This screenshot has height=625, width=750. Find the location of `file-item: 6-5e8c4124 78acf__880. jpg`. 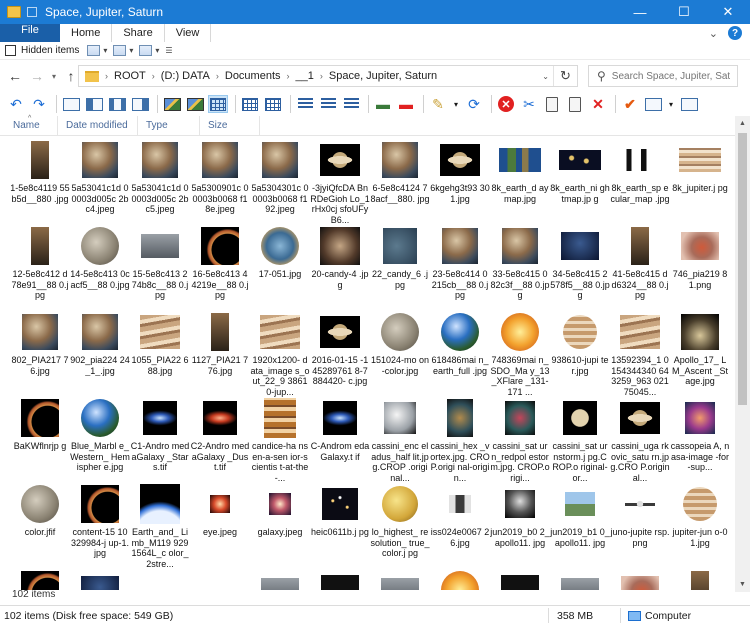

file-item: 6-5e8c4124 78acf__880. jpg is located at coordinates (400, 183).